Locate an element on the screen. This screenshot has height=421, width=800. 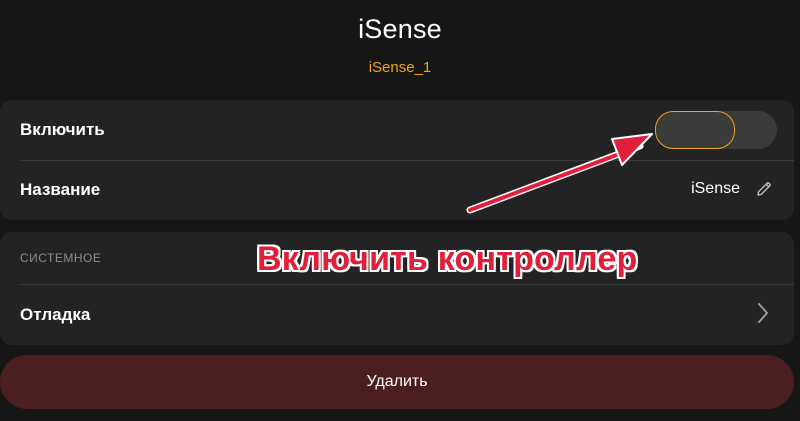
pencil-icon is located at coordinates (764, 189).